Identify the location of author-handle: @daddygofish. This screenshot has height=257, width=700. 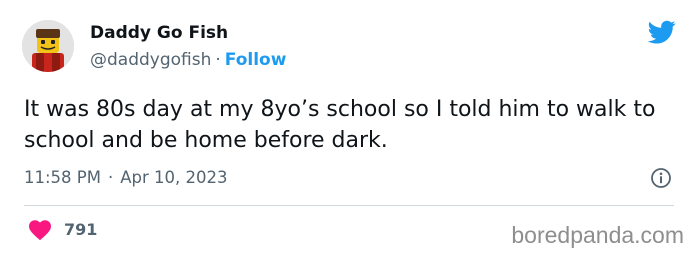
(150, 60).